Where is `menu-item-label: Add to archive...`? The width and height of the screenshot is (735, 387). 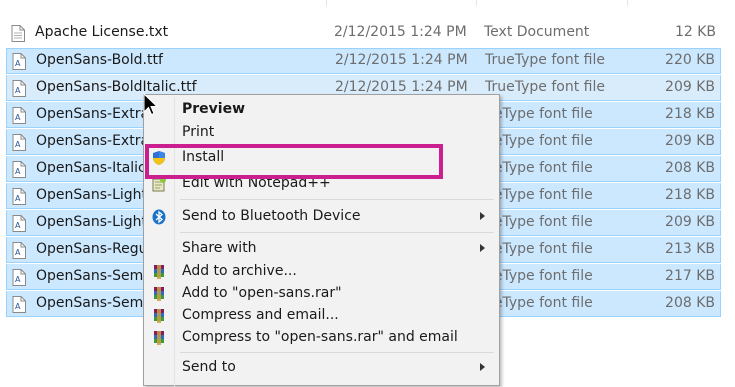 menu-item-label: Add to archive... is located at coordinates (239, 271).